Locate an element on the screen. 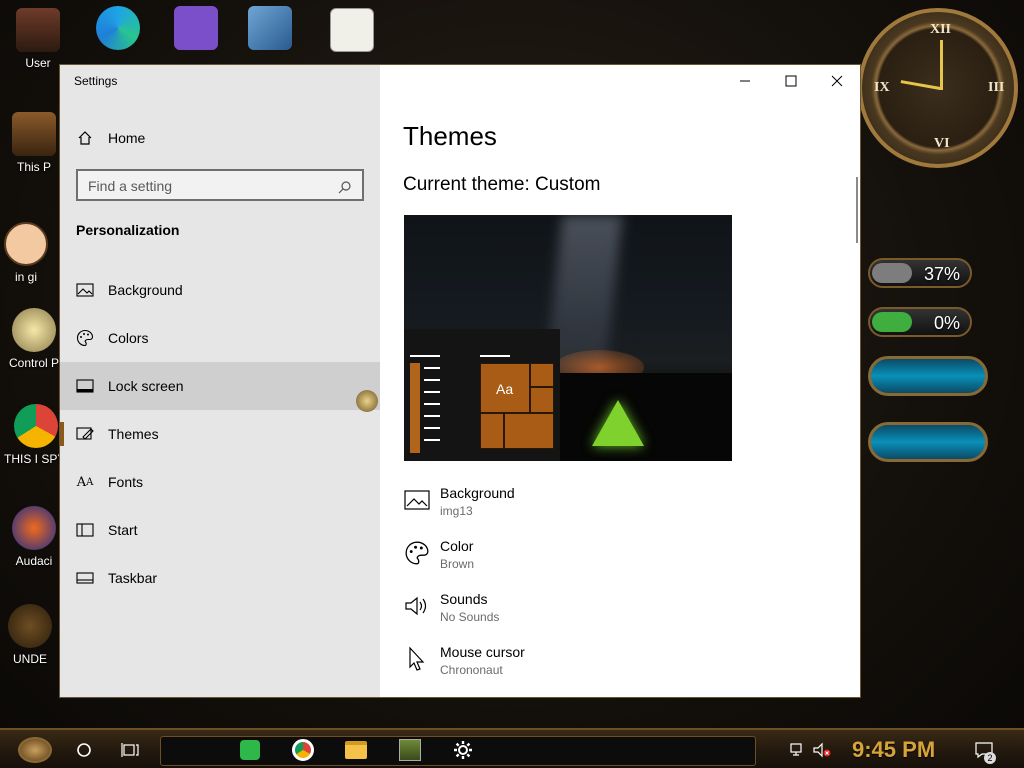 Image resolution: width=1024 pixels, height=768 pixels. nav-item-label: Themes is located at coordinates (133, 434).